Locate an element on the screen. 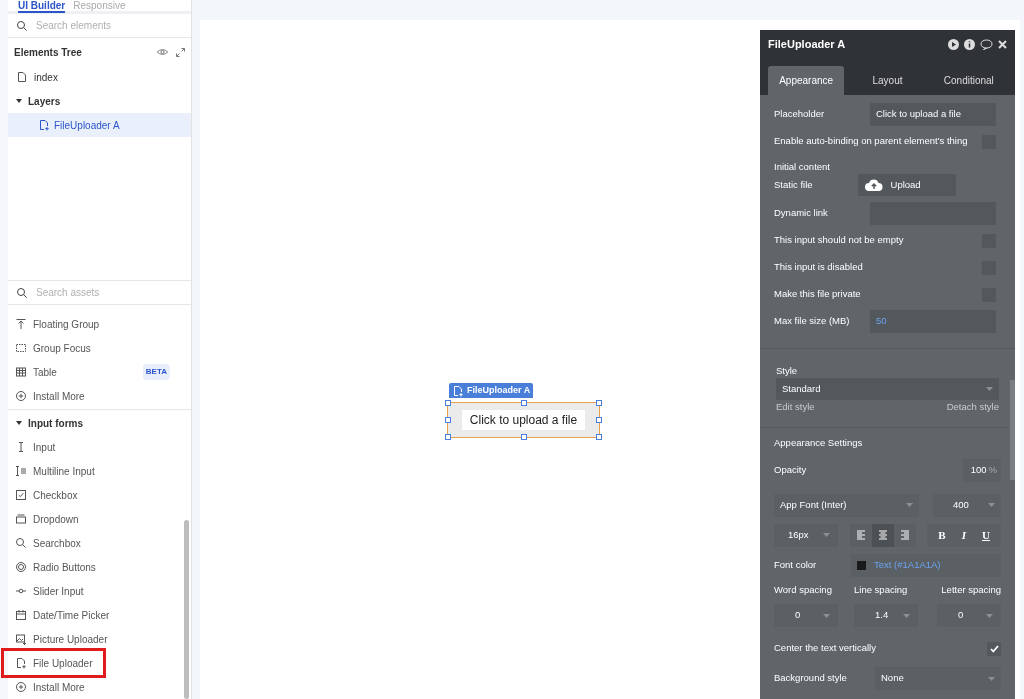 This screenshot has width=1024, height=699. font-dropdown: App Font (Inter) is located at coordinates (846, 505).